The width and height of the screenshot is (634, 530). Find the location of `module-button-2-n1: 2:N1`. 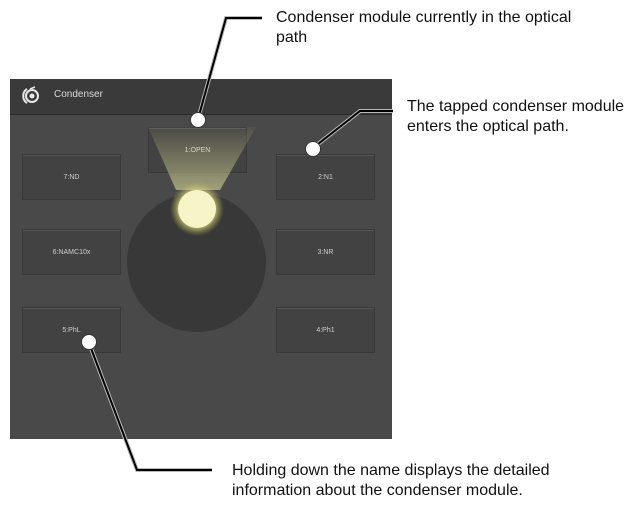

module-button-2-n1: 2:N1 is located at coordinates (325, 177).